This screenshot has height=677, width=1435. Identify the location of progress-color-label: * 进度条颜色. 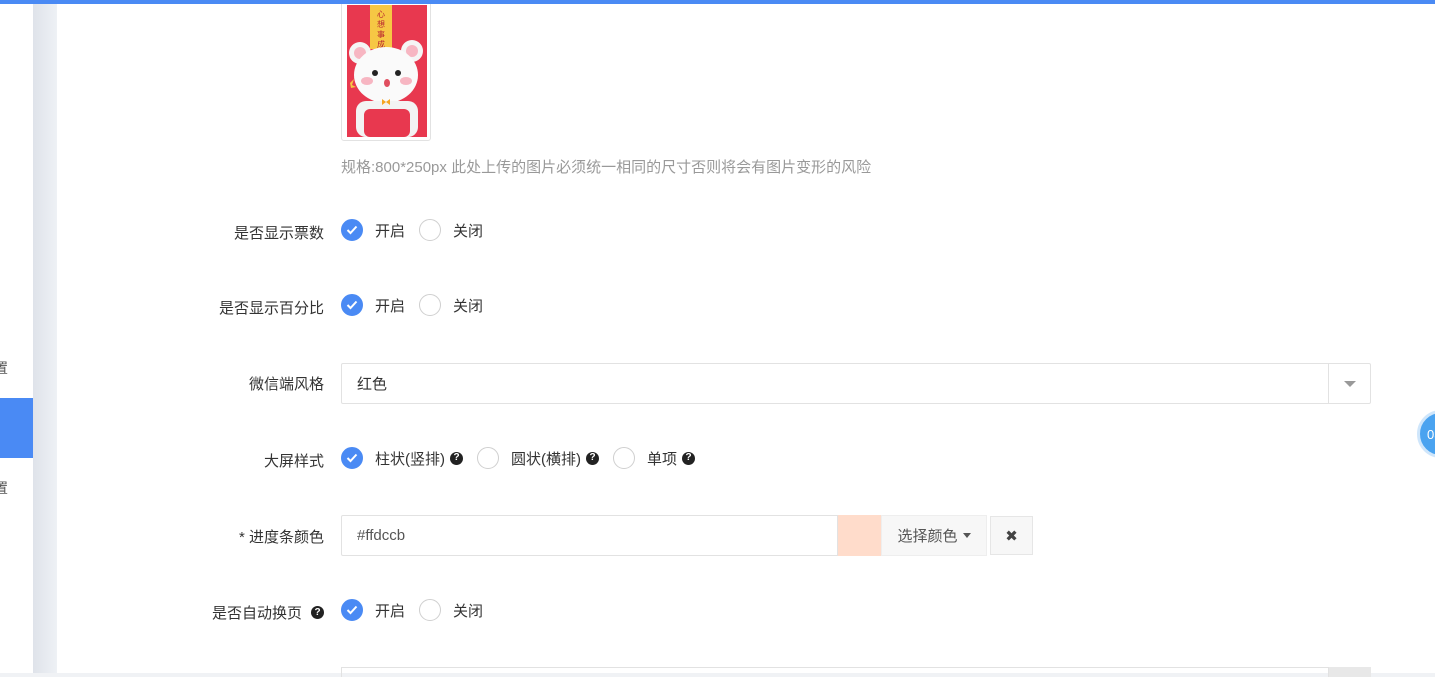
(281, 536).